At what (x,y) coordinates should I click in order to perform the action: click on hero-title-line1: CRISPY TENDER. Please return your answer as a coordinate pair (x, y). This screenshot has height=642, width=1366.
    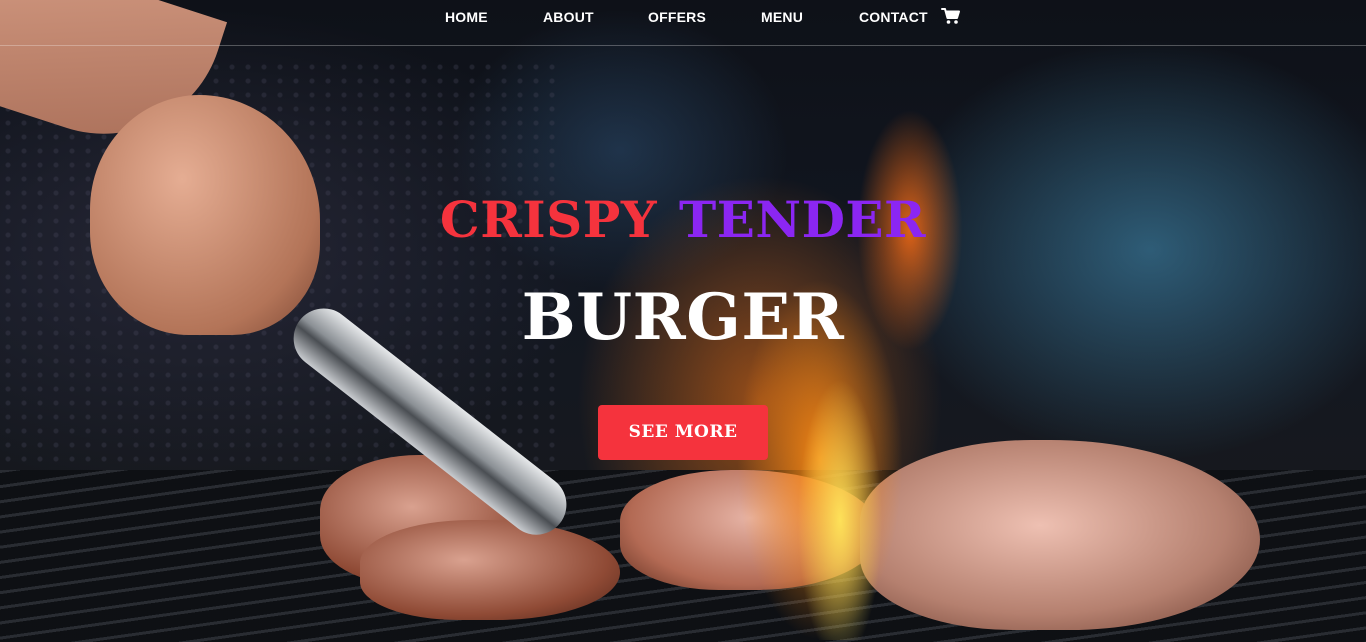
    Looking at the image, I should click on (683, 220).